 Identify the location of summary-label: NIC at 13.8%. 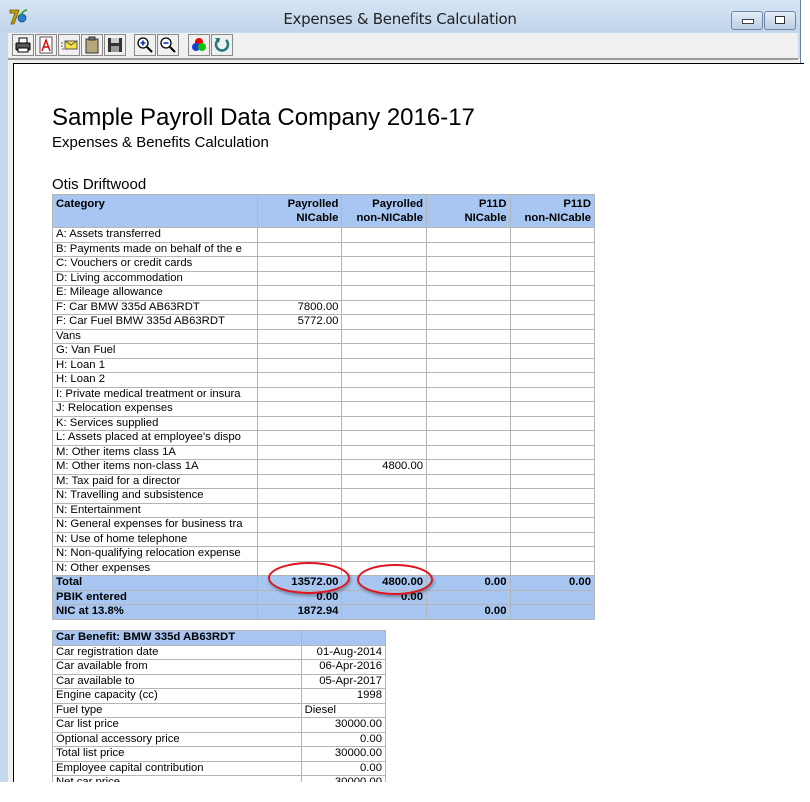
(155, 612).